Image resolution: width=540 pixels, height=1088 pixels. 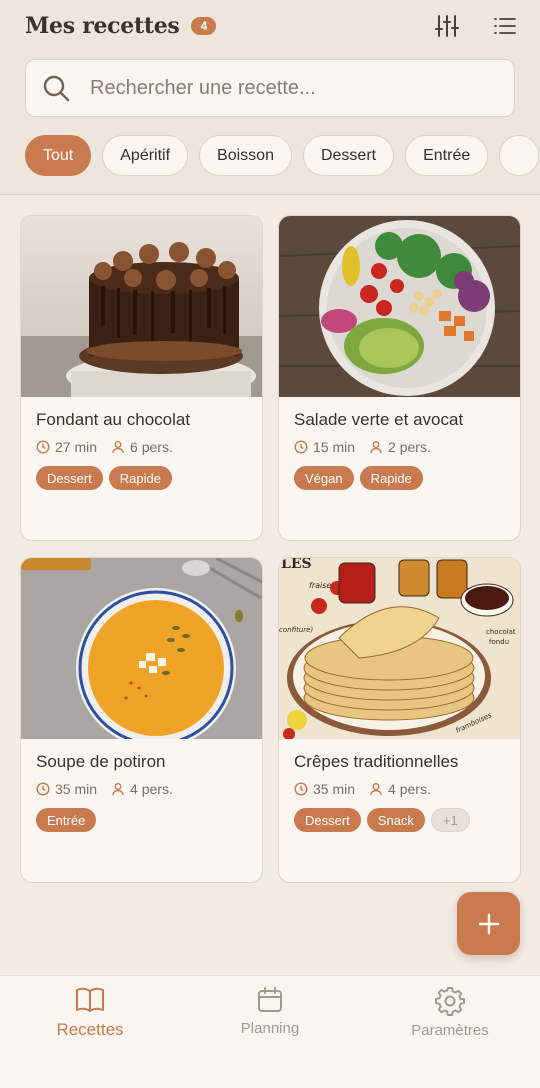 I want to click on category-filter-chips: Tout Apéritif Boisson Dessert Entrée, so click(x=282, y=156).